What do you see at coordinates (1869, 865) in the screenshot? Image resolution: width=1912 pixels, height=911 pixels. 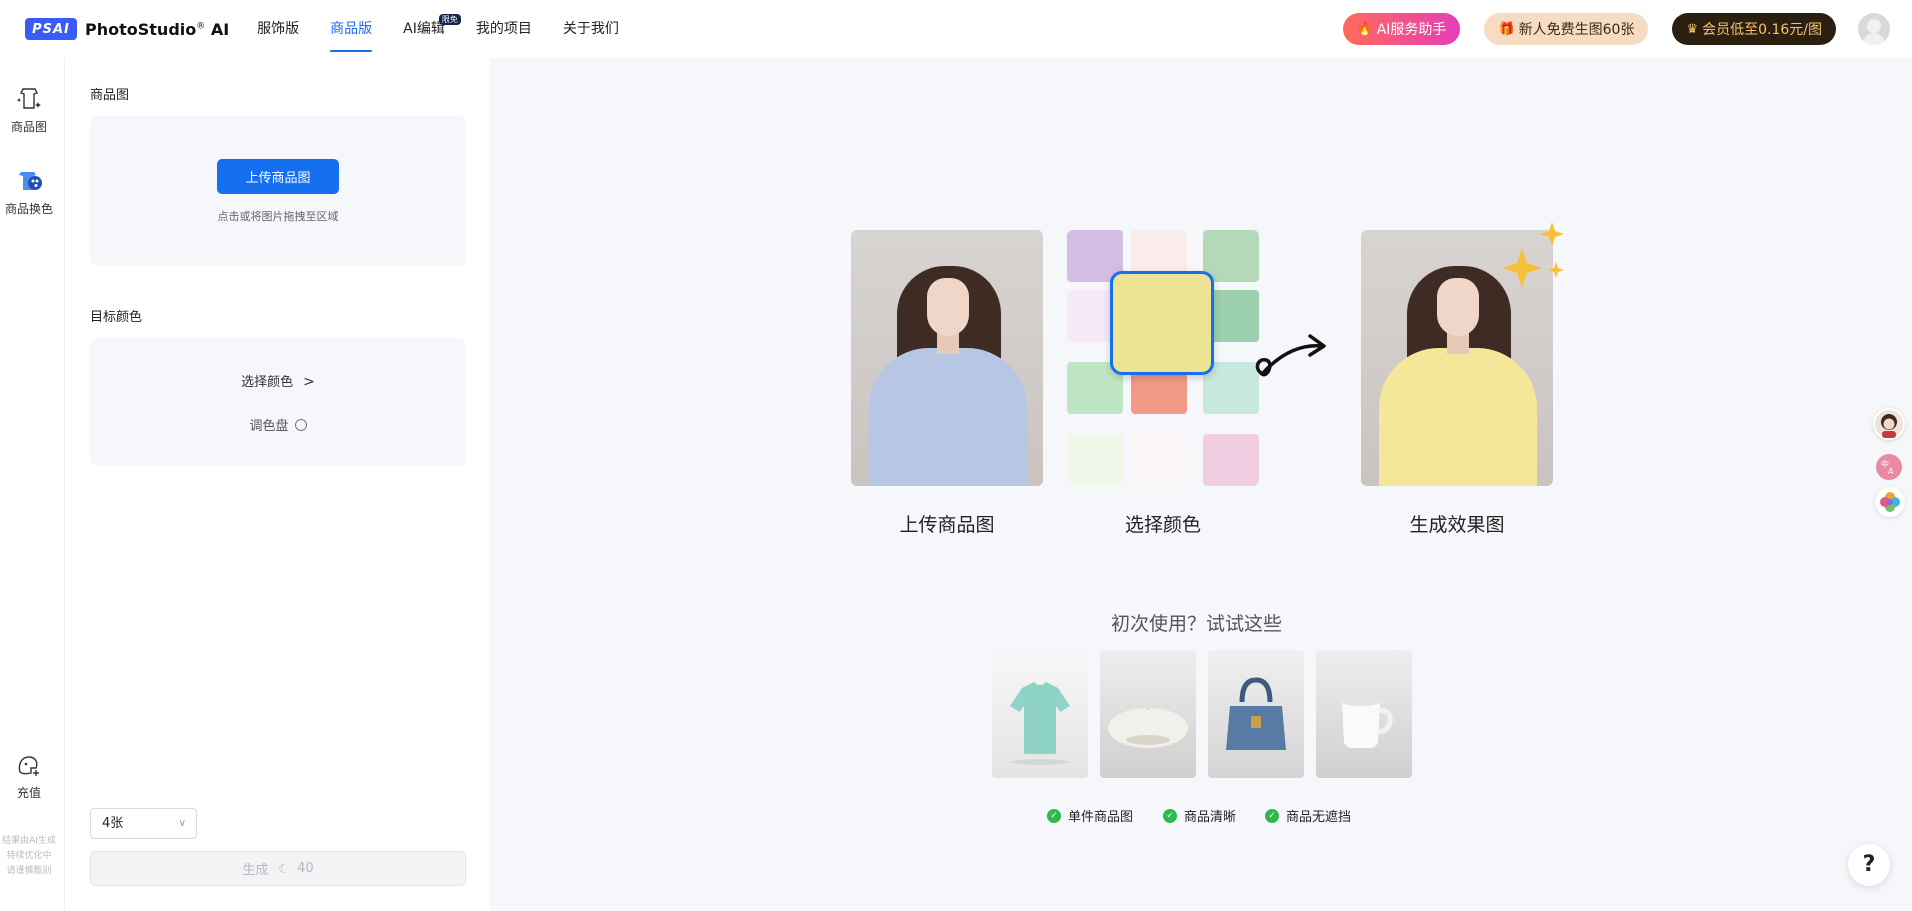 I see `help-button: ?` at bounding box center [1869, 865].